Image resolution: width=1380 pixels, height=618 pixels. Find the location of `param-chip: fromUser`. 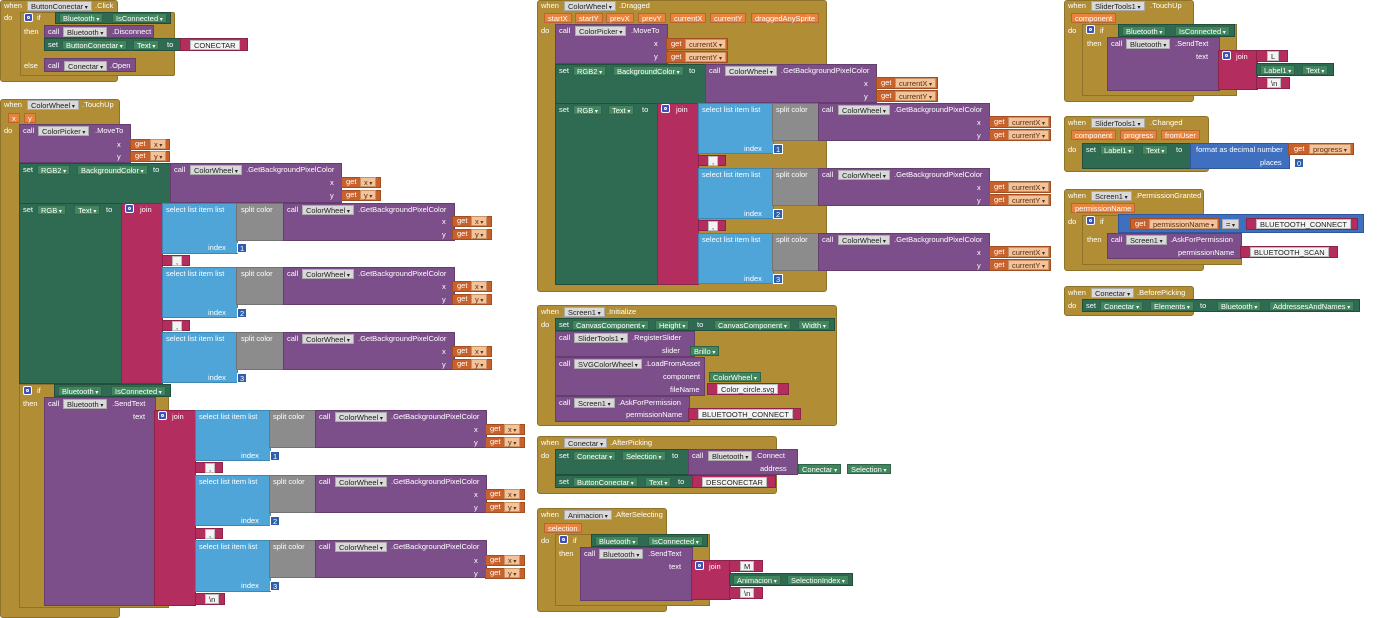

param-chip: fromUser is located at coordinates (1180, 135).